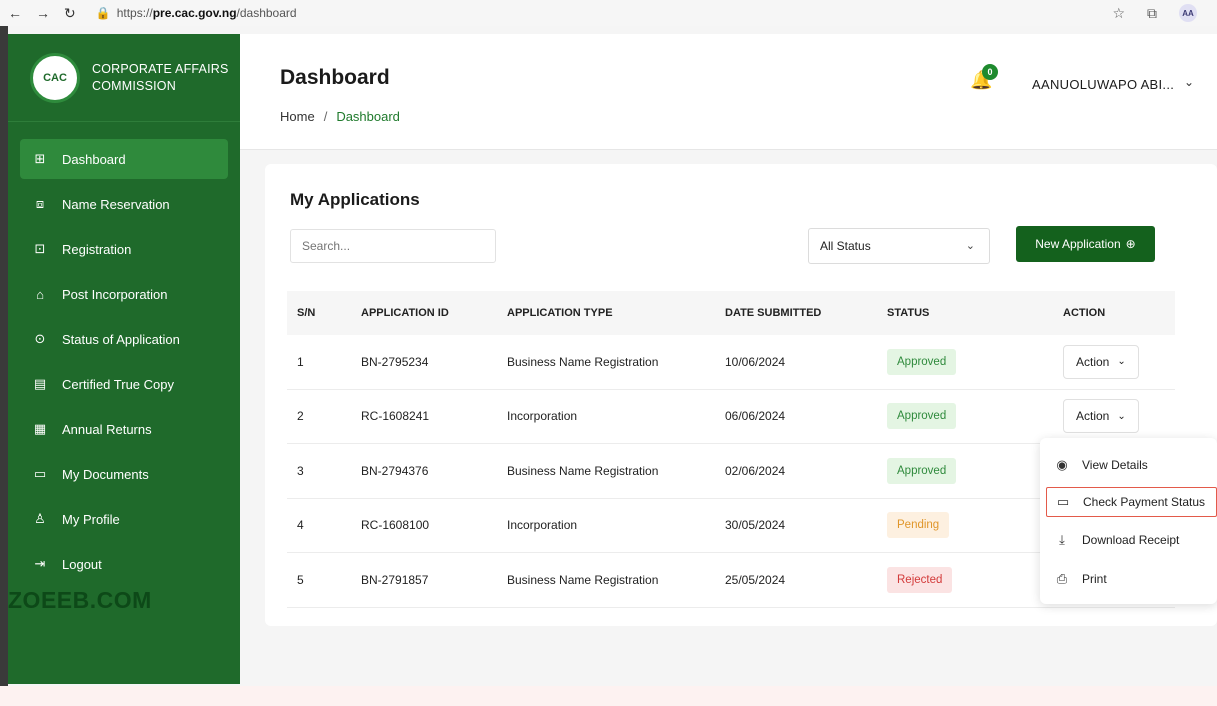  Describe the element at coordinates (899, 246) in the screenshot. I see `status-filter-select: All Status ⌄` at that location.